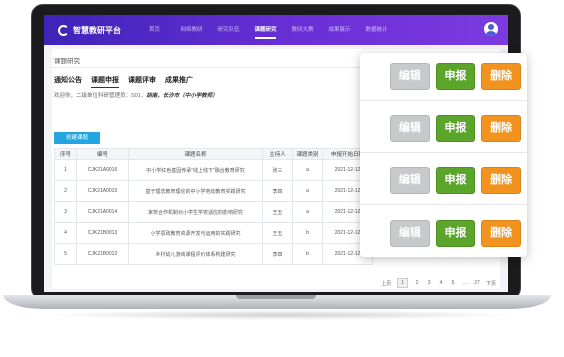  What do you see at coordinates (477, 283) in the screenshot?
I see `pager-page: 27` at bounding box center [477, 283].